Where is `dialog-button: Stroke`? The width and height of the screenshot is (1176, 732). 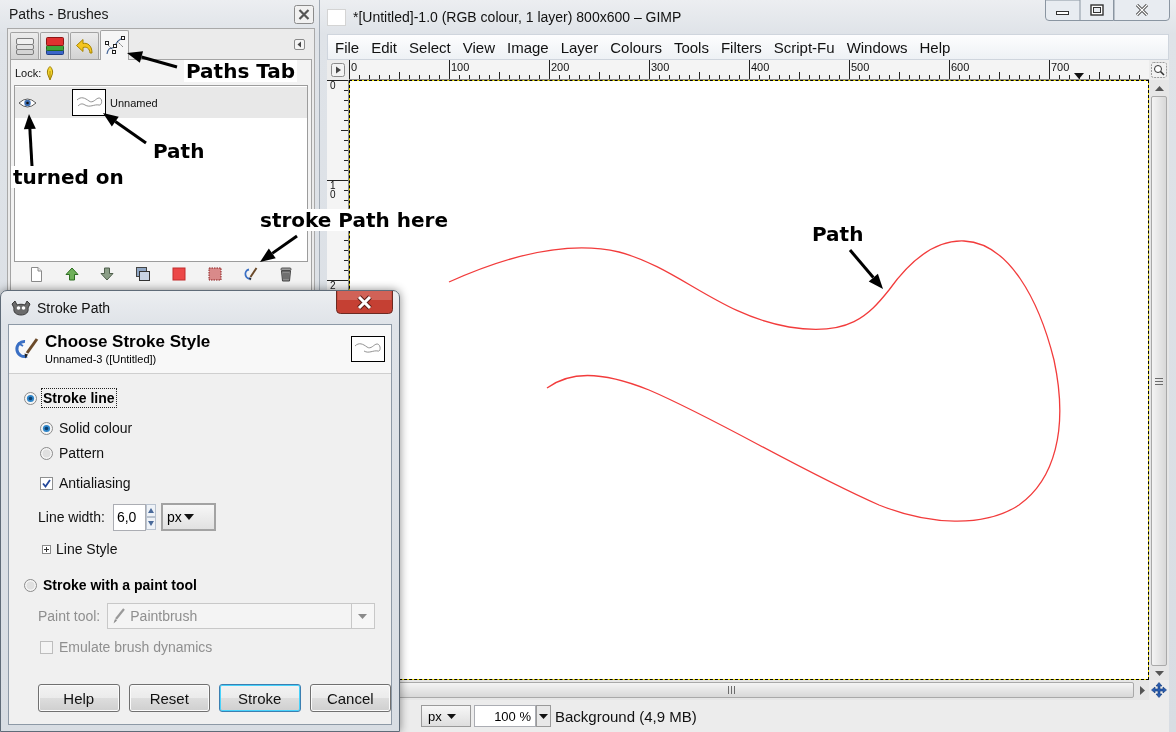 dialog-button: Stroke is located at coordinates (260, 698).